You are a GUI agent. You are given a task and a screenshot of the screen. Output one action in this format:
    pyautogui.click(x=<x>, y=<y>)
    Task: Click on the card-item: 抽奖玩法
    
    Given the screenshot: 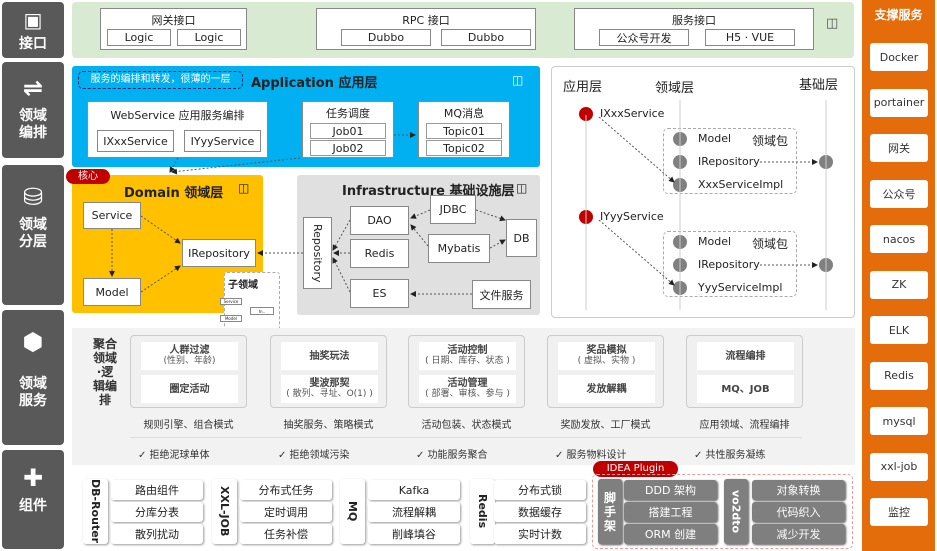 What is the action you would take?
    pyautogui.click(x=329, y=356)
    